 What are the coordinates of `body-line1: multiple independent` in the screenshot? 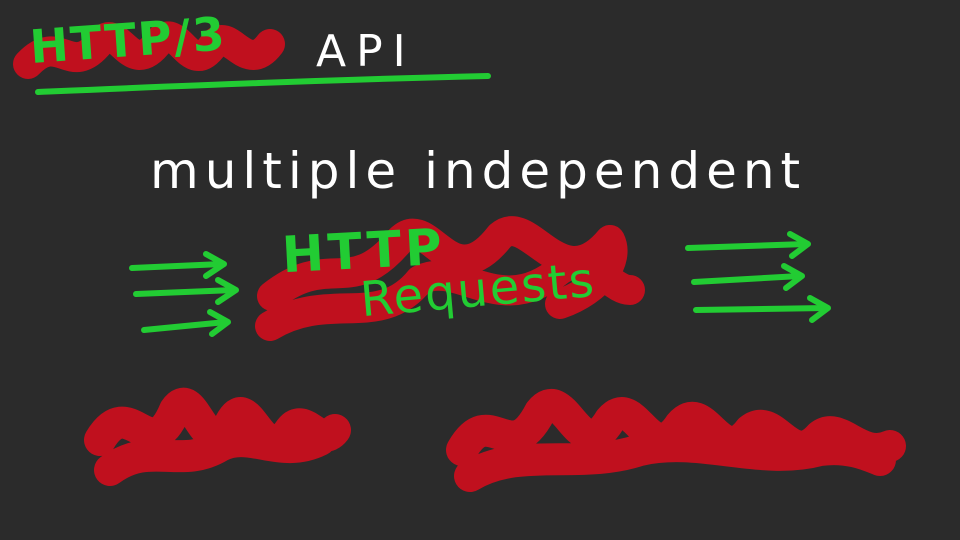 It's located at (478, 171).